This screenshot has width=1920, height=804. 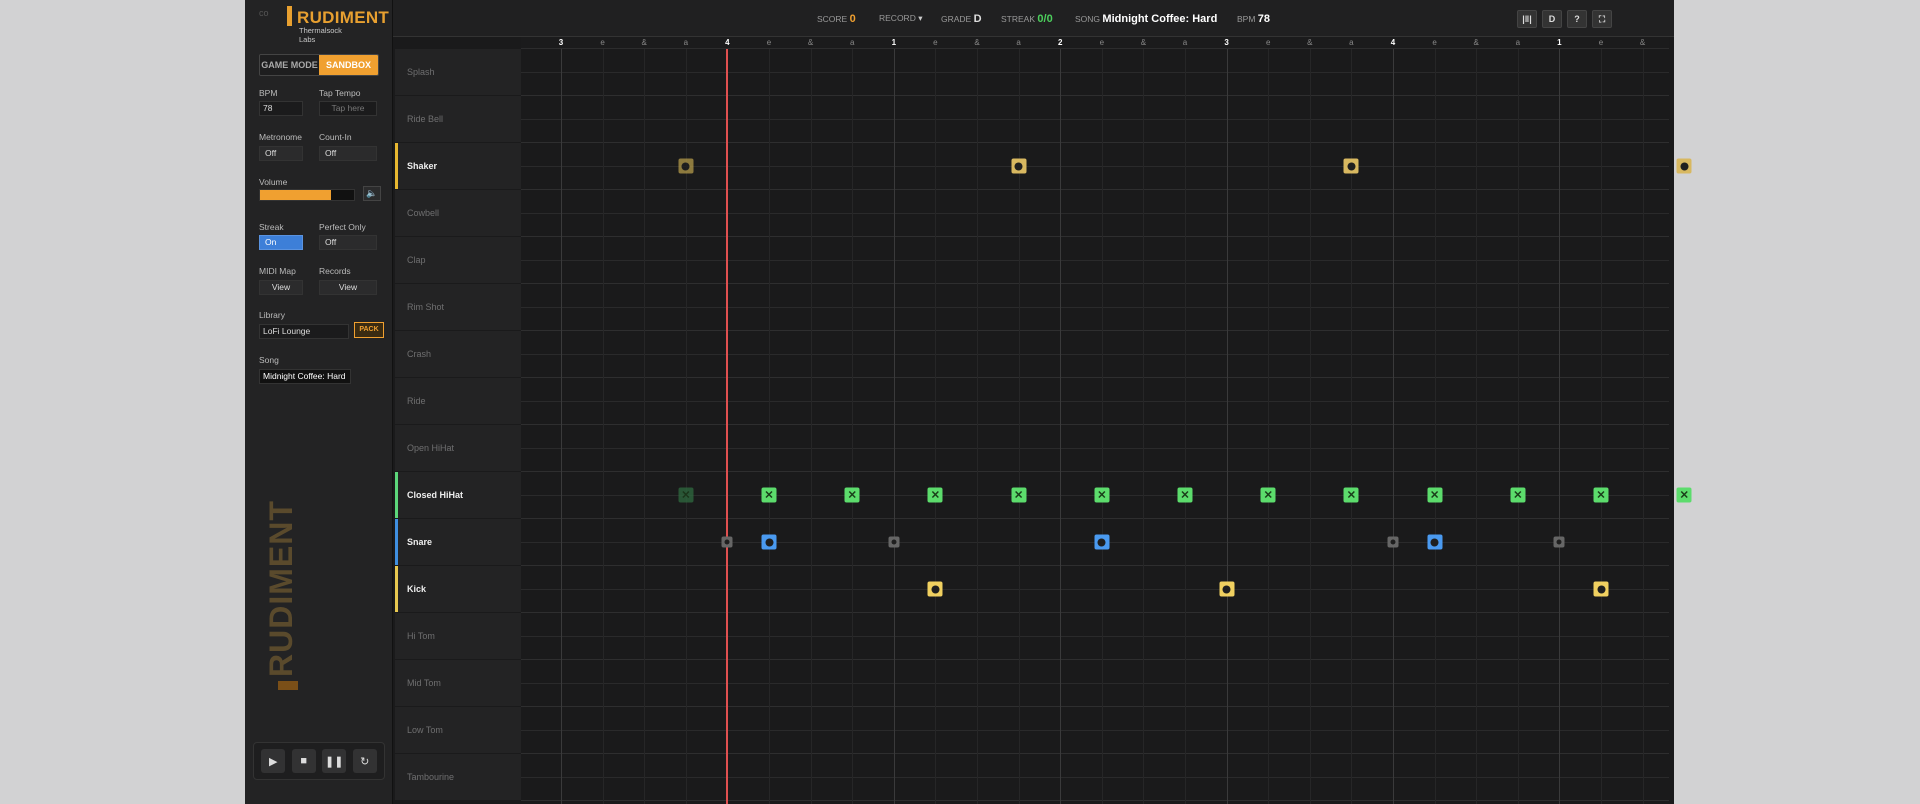 I want to click on track-snare: Snare, so click(x=458, y=542).